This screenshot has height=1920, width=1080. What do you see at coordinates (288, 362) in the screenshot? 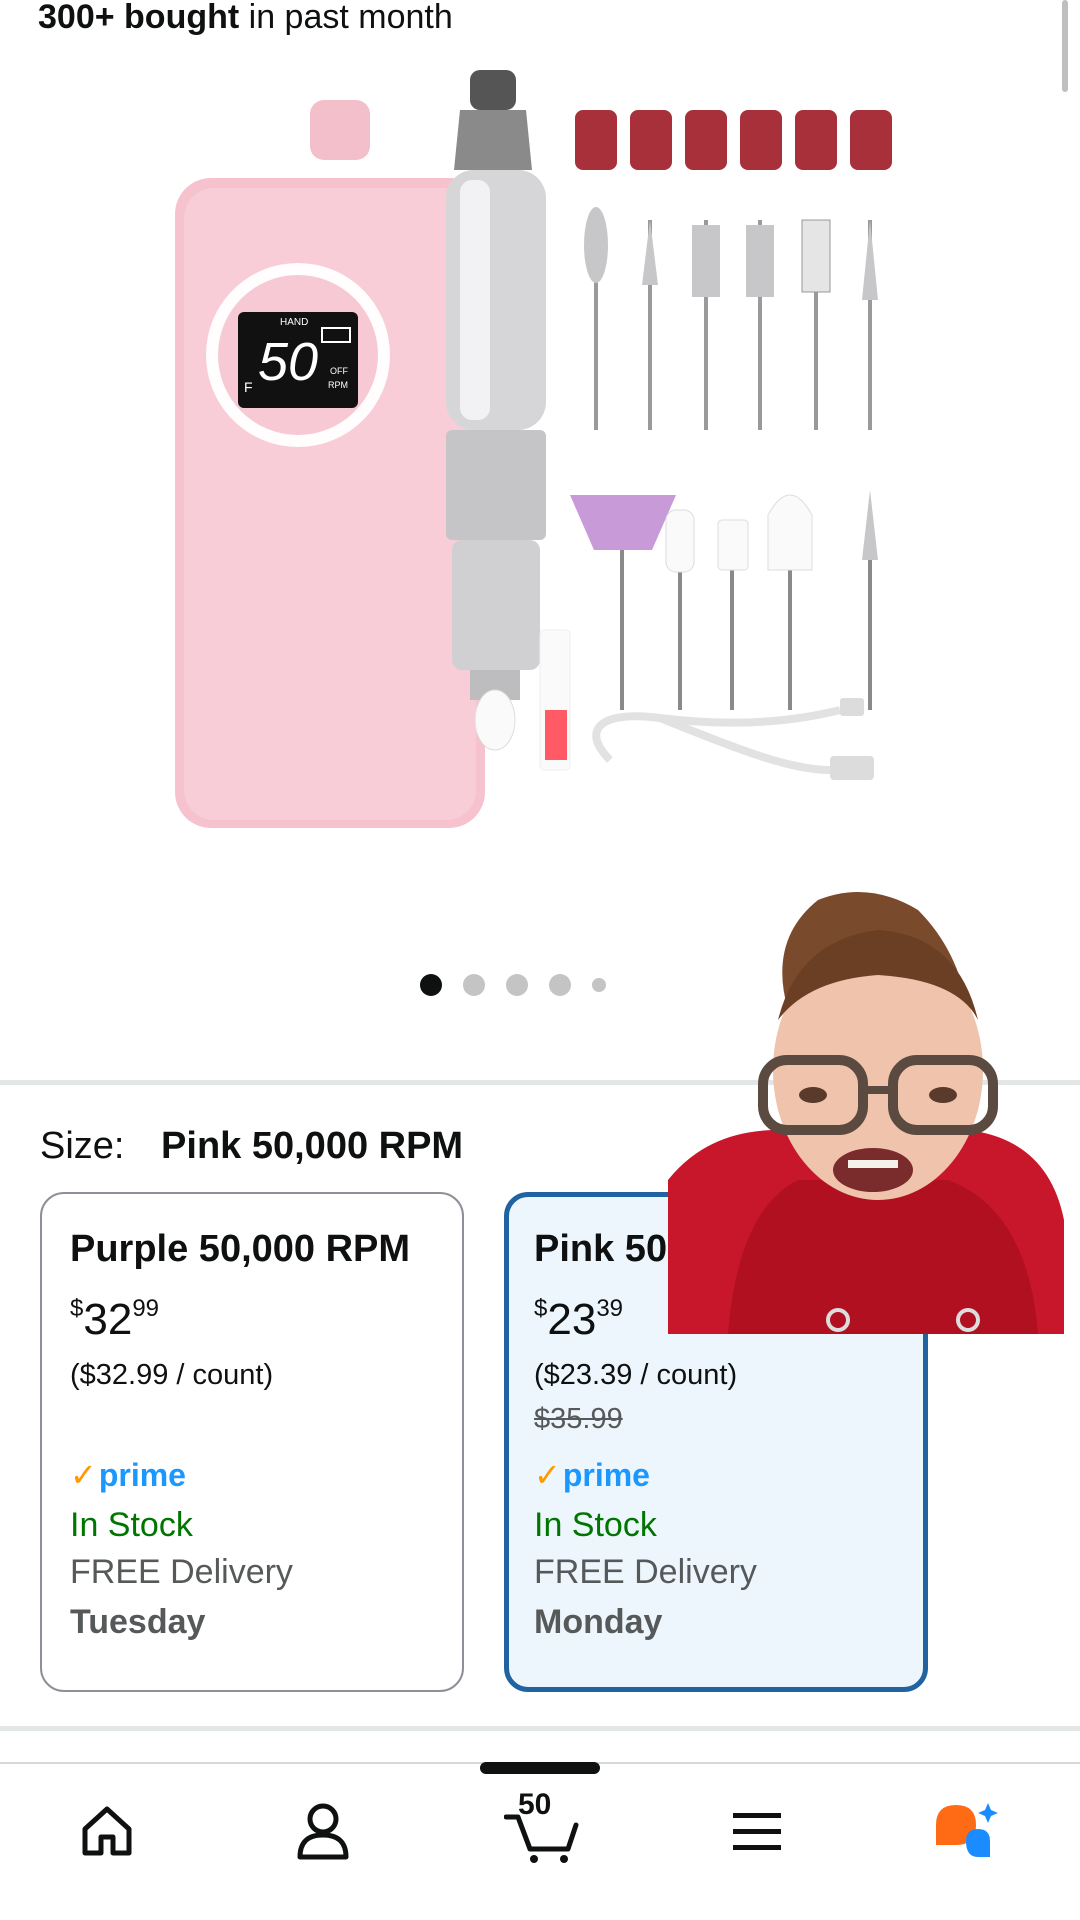
I see `screen-number: 50` at bounding box center [288, 362].